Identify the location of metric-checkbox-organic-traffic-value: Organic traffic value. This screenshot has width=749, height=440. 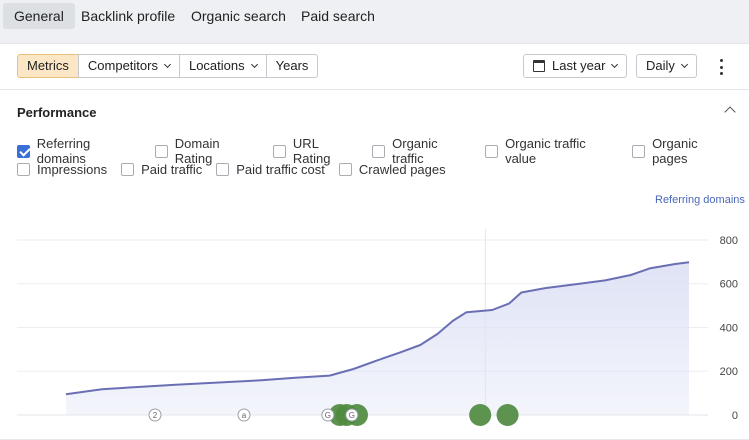
(551, 151).